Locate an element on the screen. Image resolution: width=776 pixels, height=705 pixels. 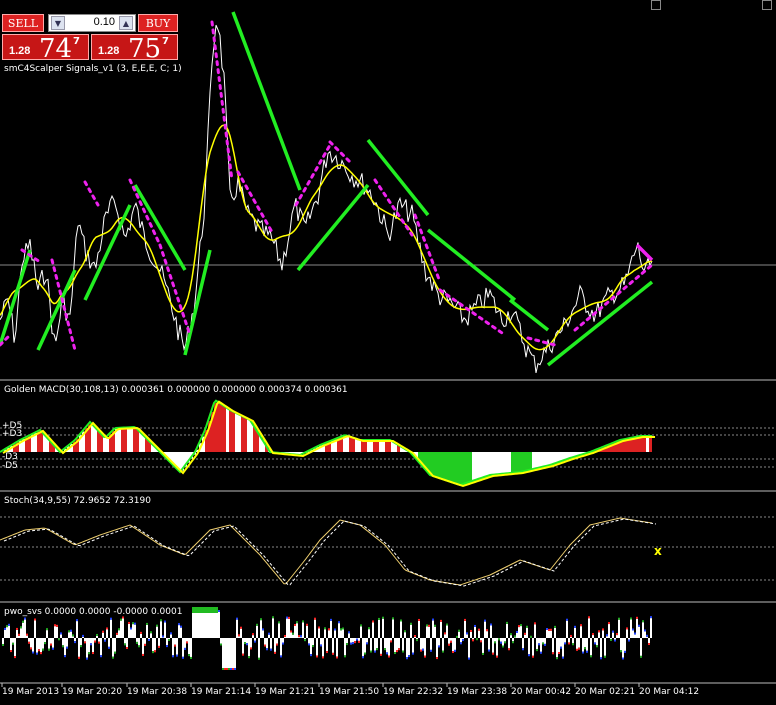
sell-button: SELL is located at coordinates (23, 23).